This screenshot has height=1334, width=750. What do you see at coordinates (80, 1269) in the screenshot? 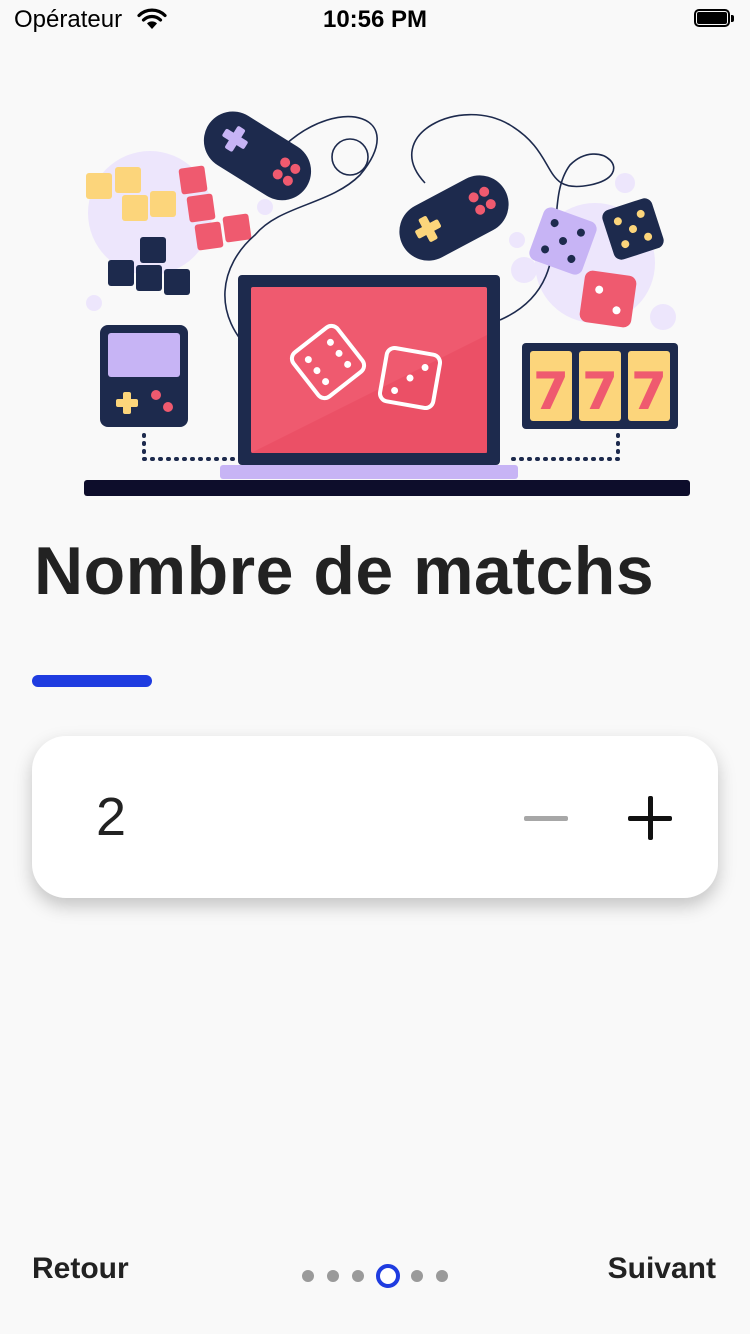
I see `back-button: Retour` at bounding box center [80, 1269].